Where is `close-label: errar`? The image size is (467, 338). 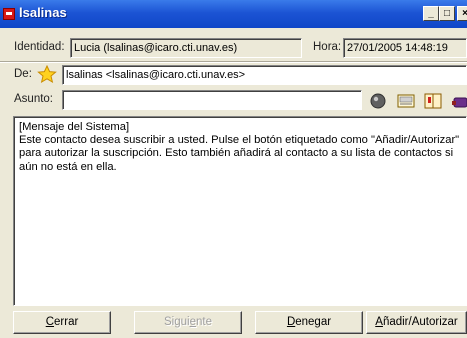 close-label: errar is located at coordinates (66, 322).